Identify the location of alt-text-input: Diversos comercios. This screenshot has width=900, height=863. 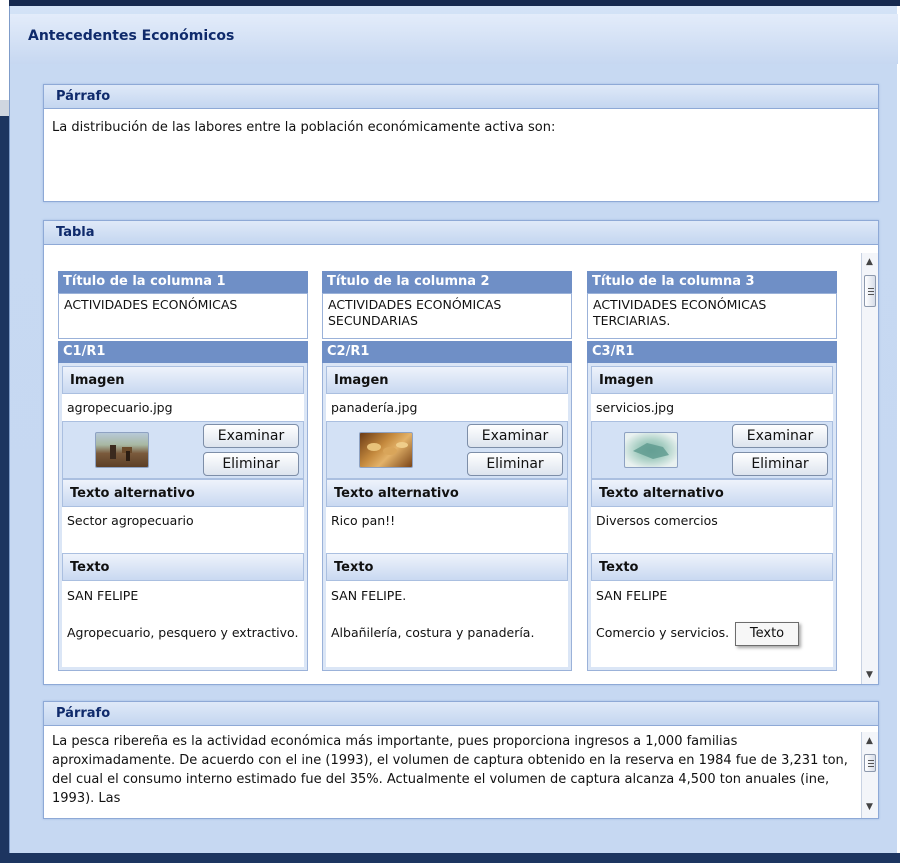
(712, 530).